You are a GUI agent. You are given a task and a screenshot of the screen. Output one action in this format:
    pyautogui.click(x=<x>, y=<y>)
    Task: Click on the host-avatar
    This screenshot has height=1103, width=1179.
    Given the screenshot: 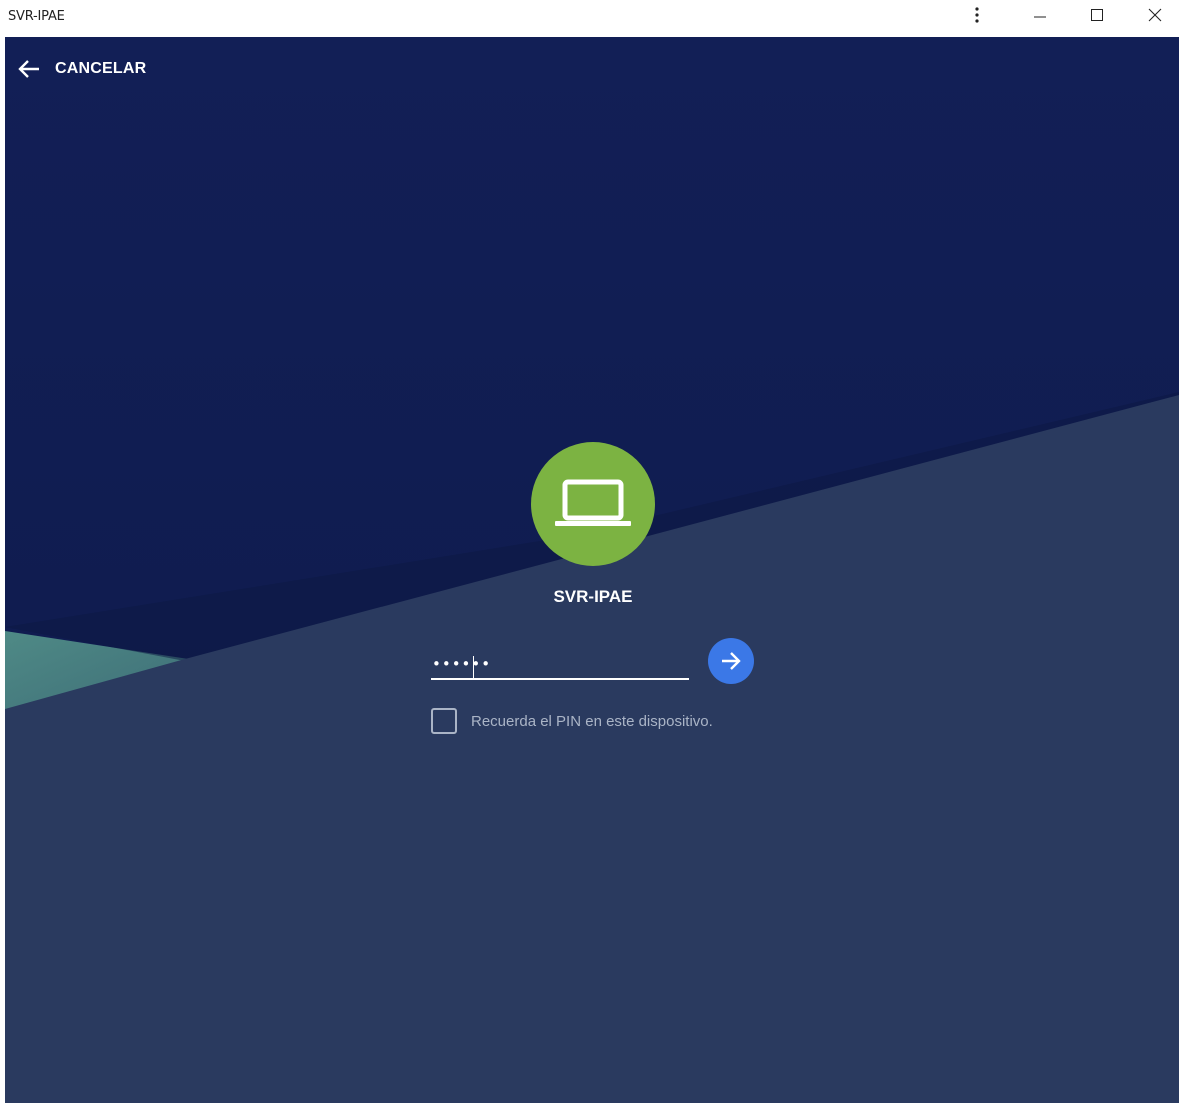 What is the action you would take?
    pyautogui.click(x=593, y=504)
    